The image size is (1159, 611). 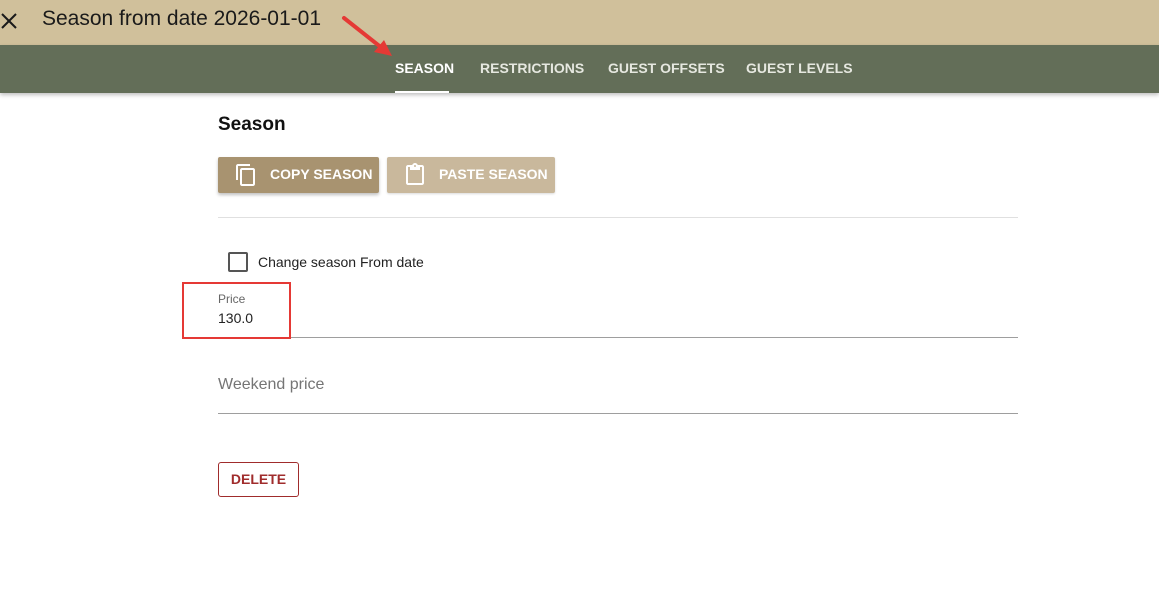 I want to click on top-bar: Season from date 2026-01-01, so click(x=579, y=22).